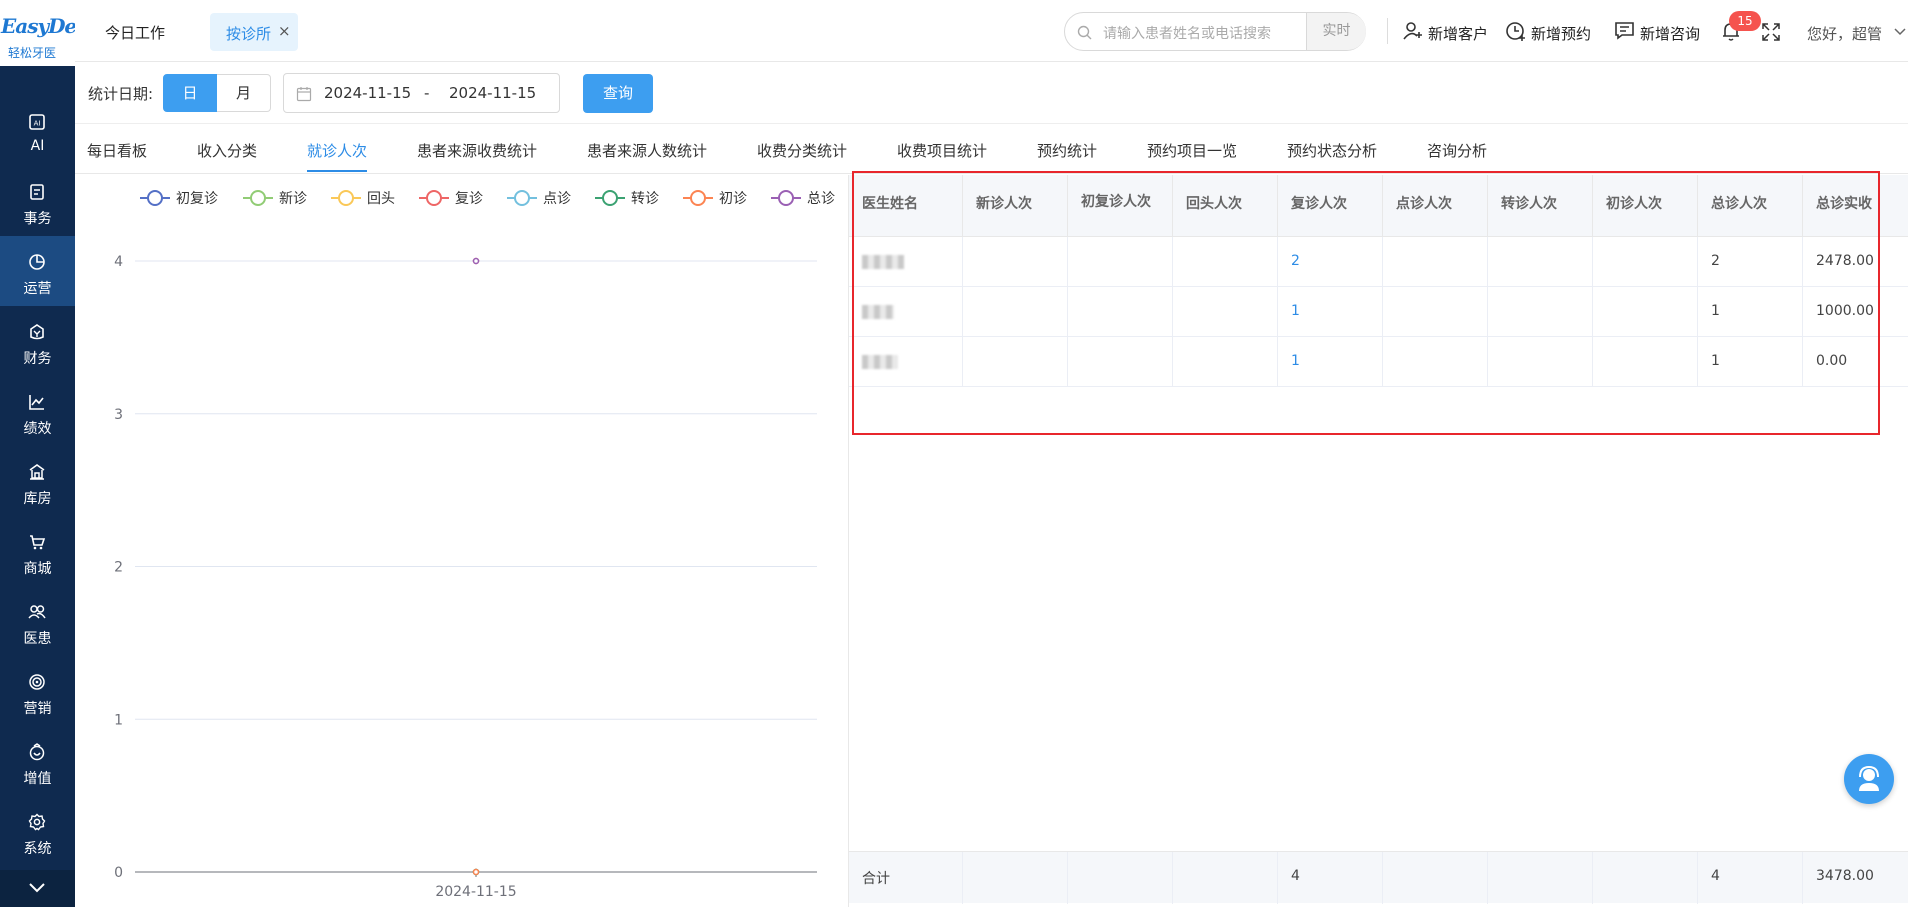  Describe the element at coordinates (1378, 262) in the screenshot. I see `table-row: 2 2 2478.00` at that location.